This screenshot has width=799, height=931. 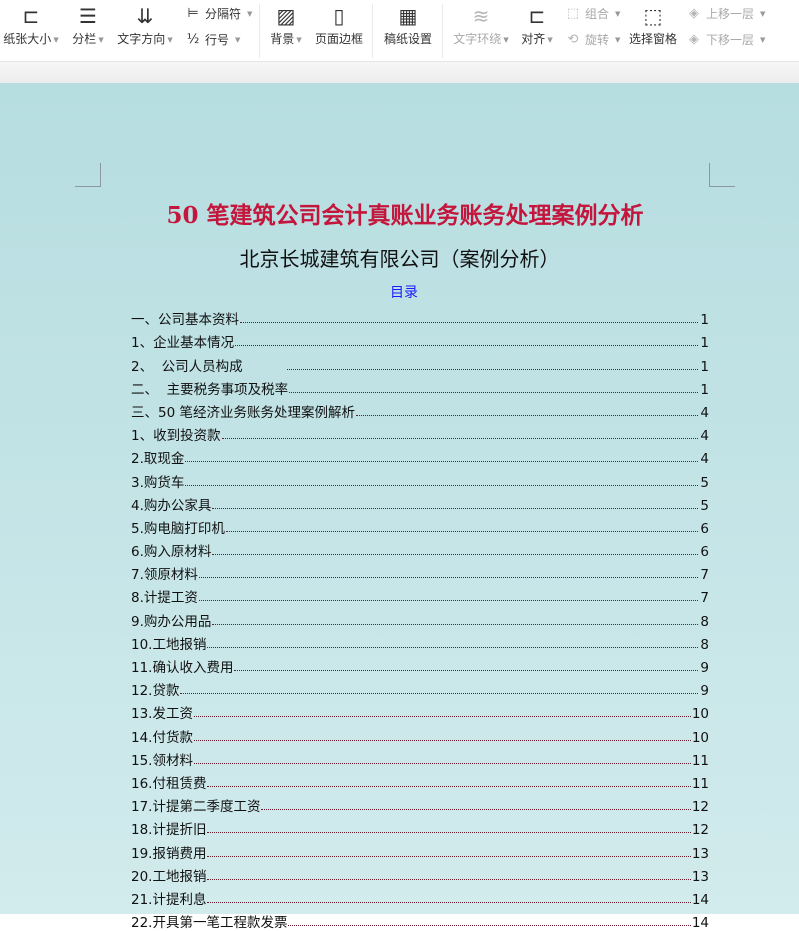 What do you see at coordinates (420, 687) in the screenshot?
I see `toc-entry: 12.贷款 9` at bounding box center [420, 687].